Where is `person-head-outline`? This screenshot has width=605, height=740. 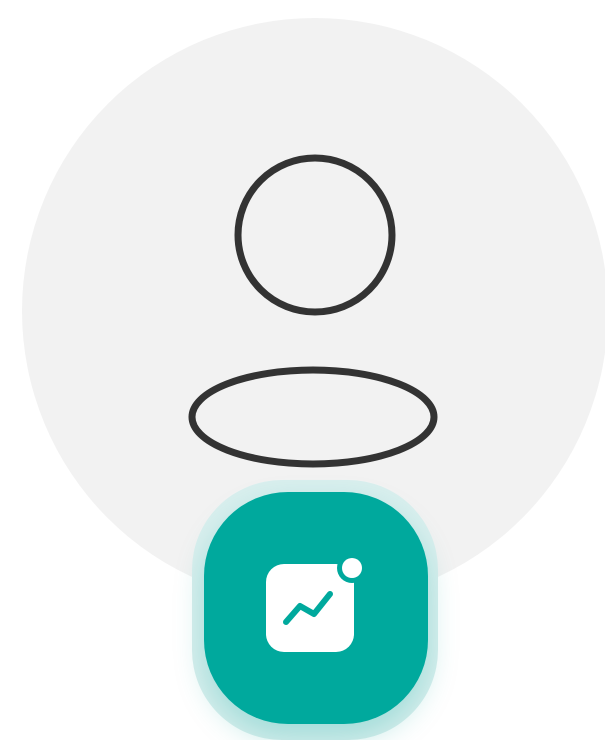
person-head-outline is located at coordinates (315, 235).